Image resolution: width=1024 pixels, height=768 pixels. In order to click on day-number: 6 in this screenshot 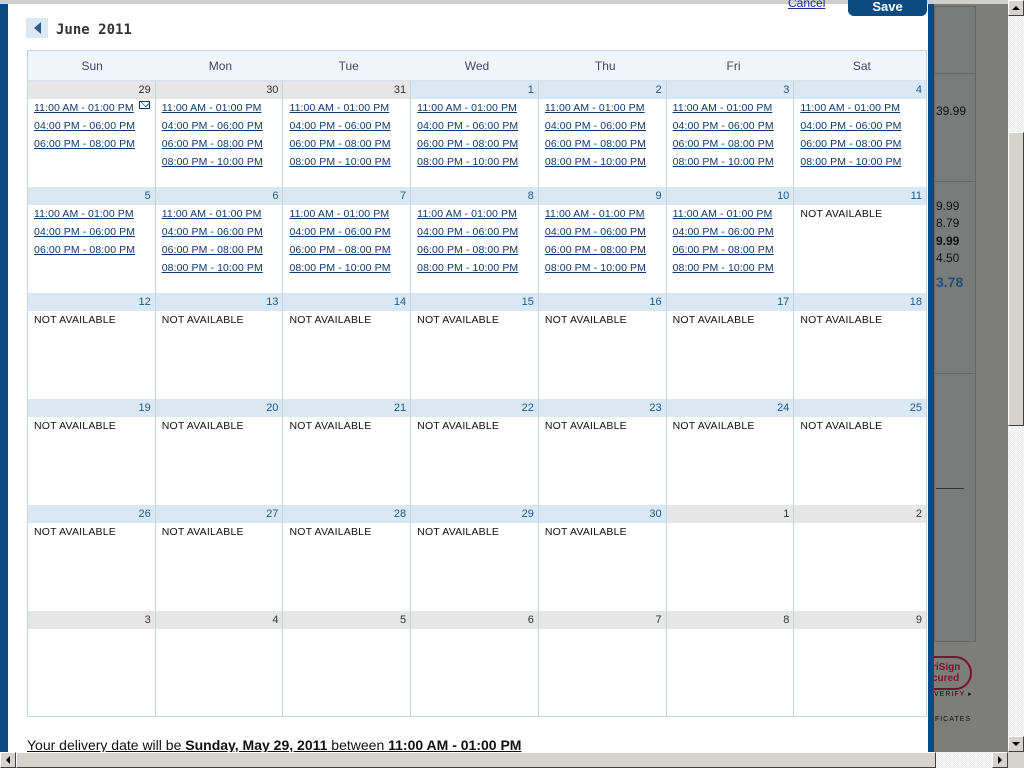, I will do `click(474, 620)`.